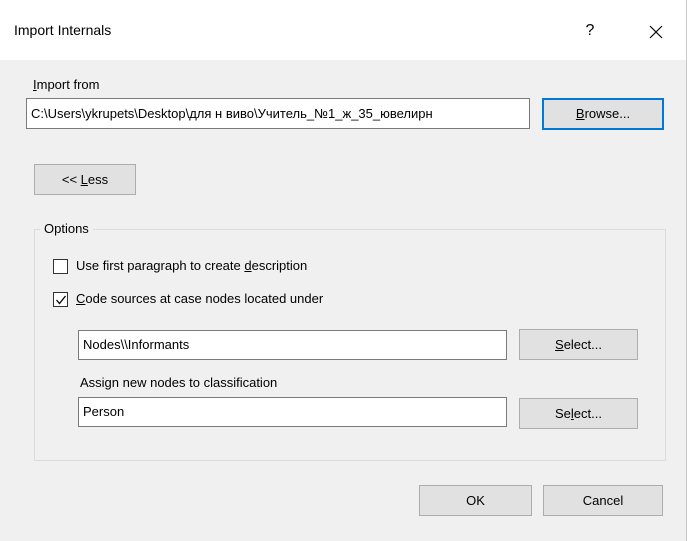  What do you see at coordinates (85, 179) in the screenshot?
I see `less-button: << Less` at bounding box center [85, 179].